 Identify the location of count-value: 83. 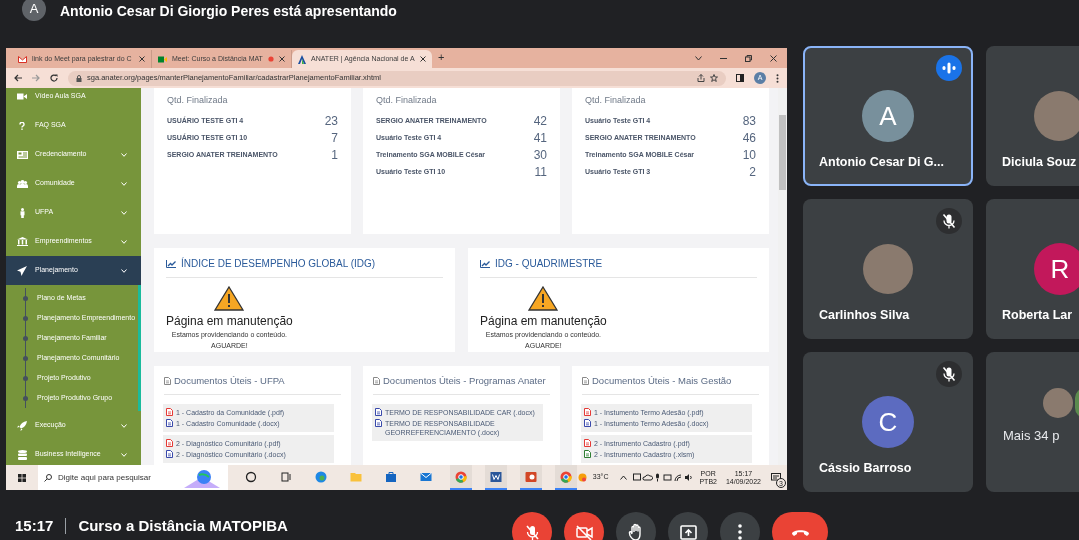
(749, 121).